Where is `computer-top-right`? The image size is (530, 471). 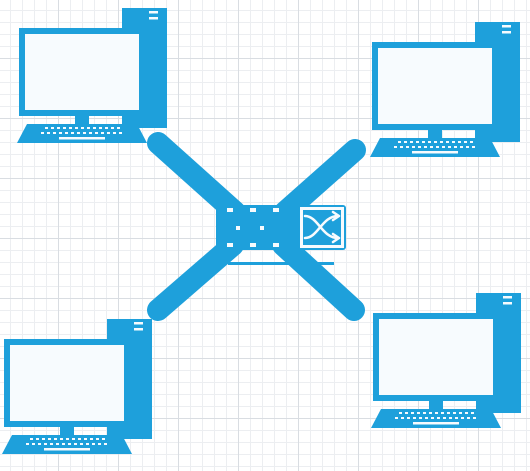 computer-top-right is located at coordinates (445, 89).